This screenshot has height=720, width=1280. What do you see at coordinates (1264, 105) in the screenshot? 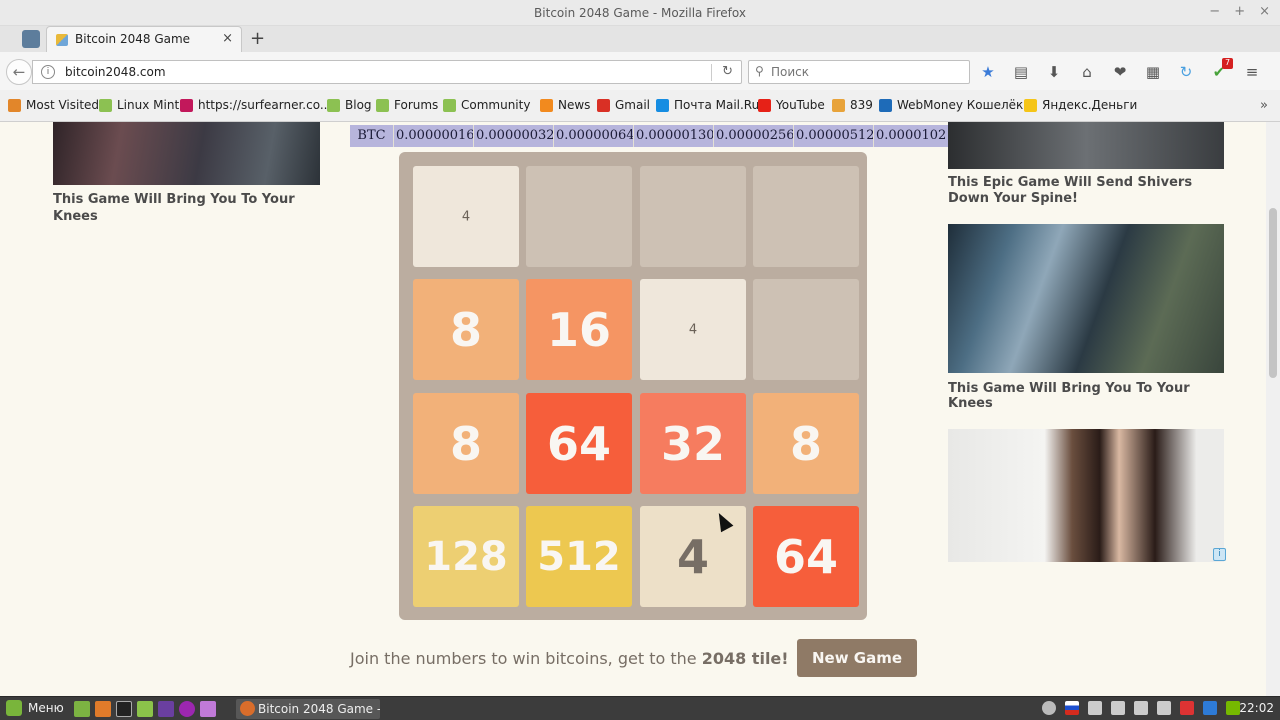
I see `bookmarks-overflow-chevron-icon: »` at bounding box center [1264, 105].